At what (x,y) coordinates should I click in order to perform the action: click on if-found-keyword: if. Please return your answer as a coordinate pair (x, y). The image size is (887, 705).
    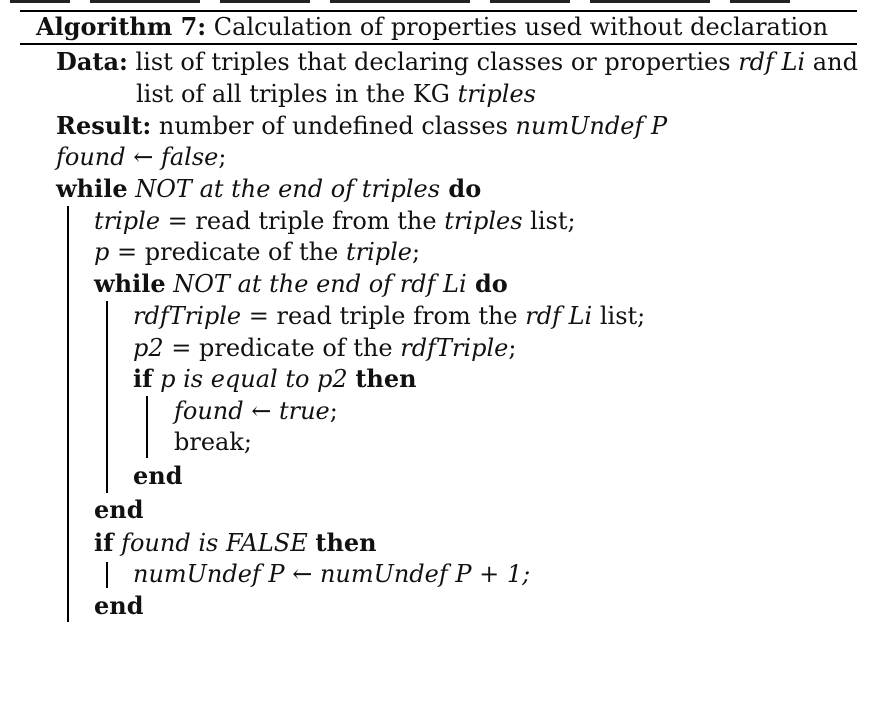
    Looking at the image, I should click on (104, 542).